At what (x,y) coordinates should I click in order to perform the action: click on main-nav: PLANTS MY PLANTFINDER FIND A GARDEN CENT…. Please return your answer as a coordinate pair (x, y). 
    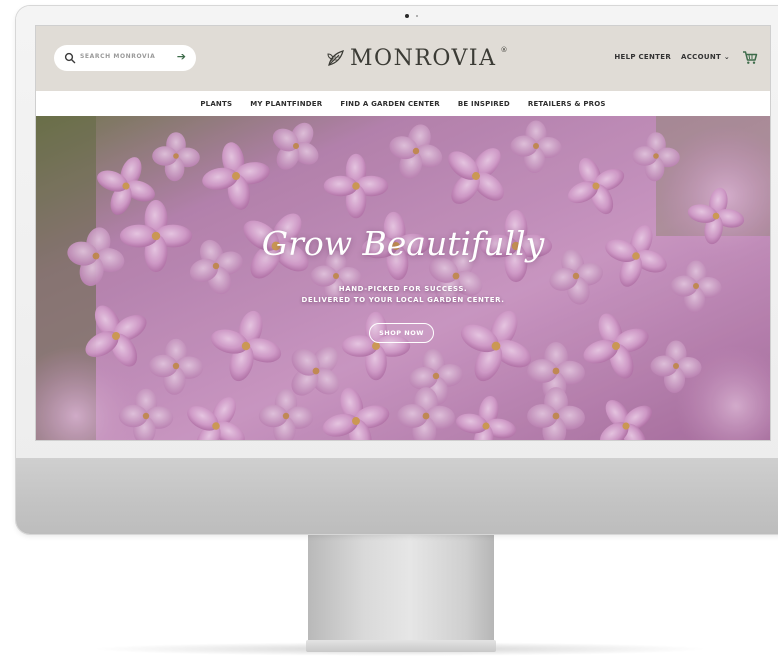
    Looking at the image, I should click on (403, 104).